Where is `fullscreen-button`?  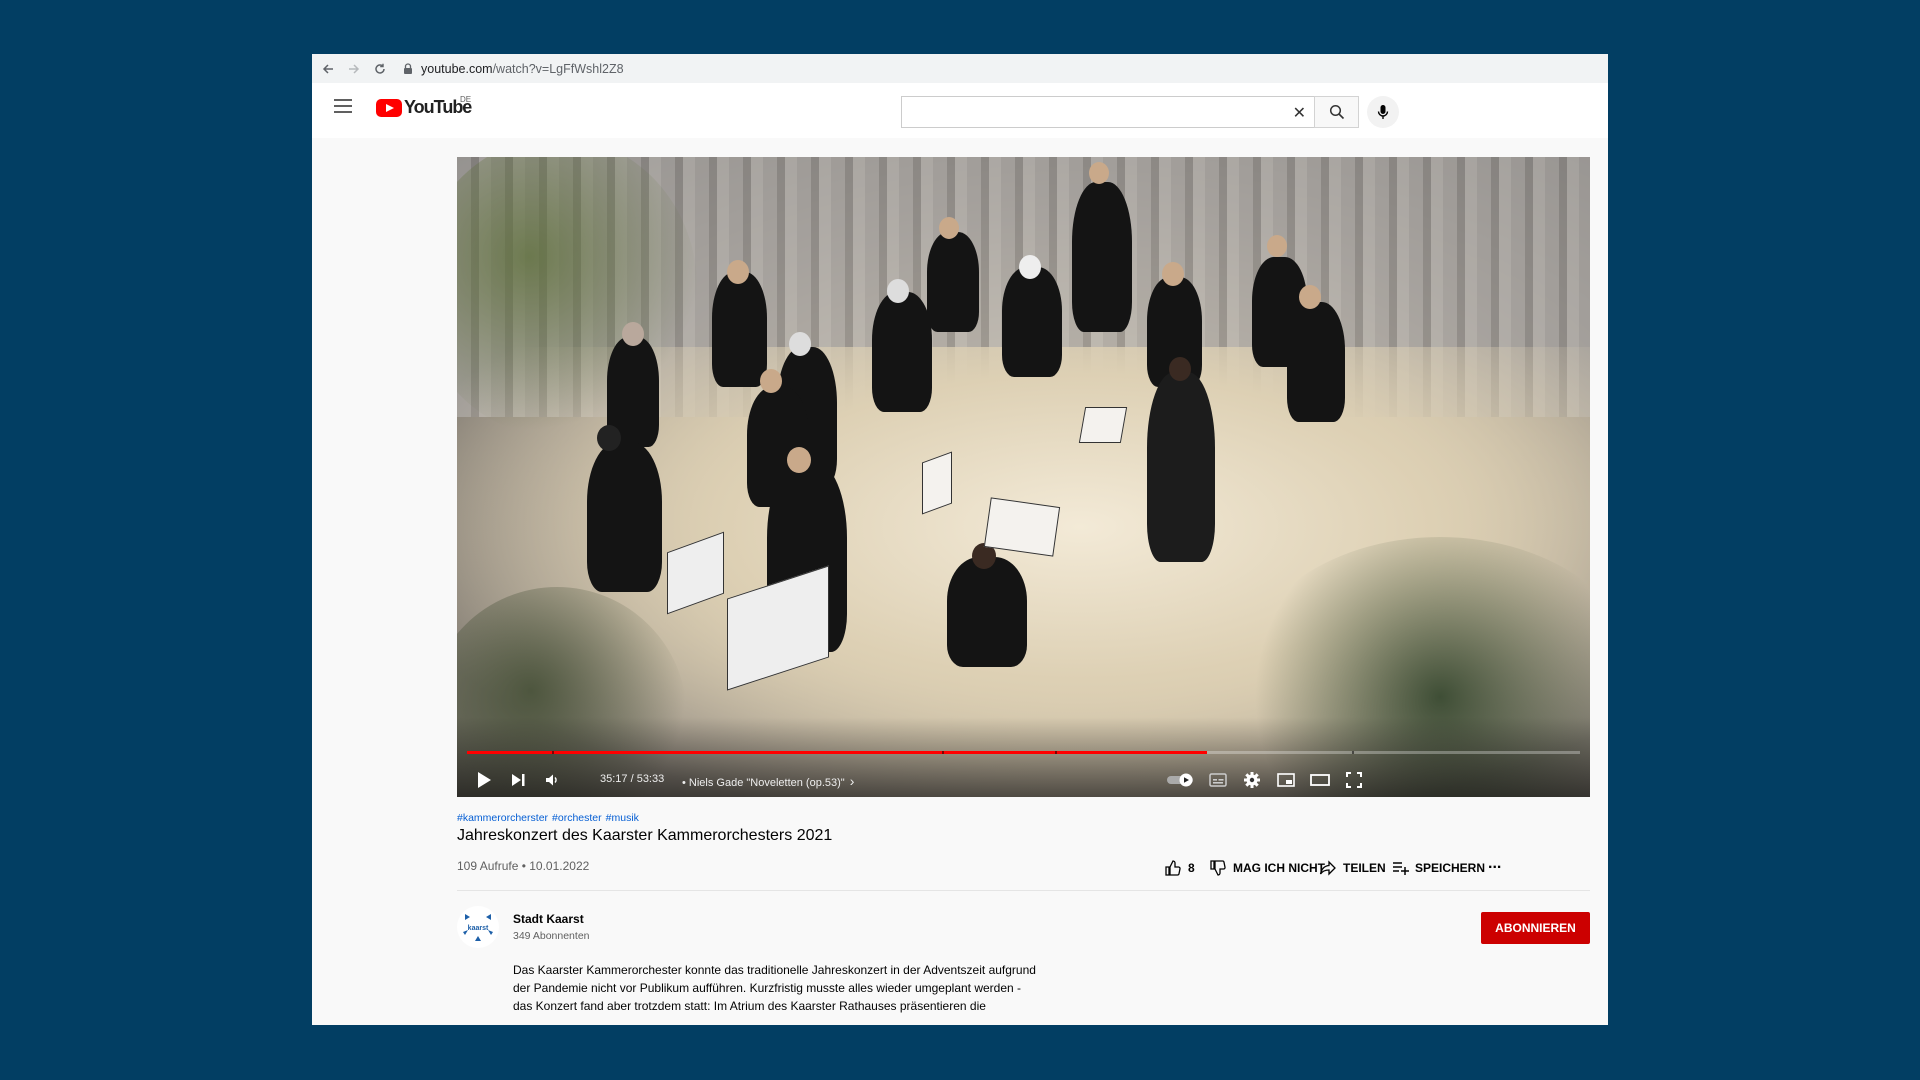 fullscreen-button is located at coordinates (1354, 780).